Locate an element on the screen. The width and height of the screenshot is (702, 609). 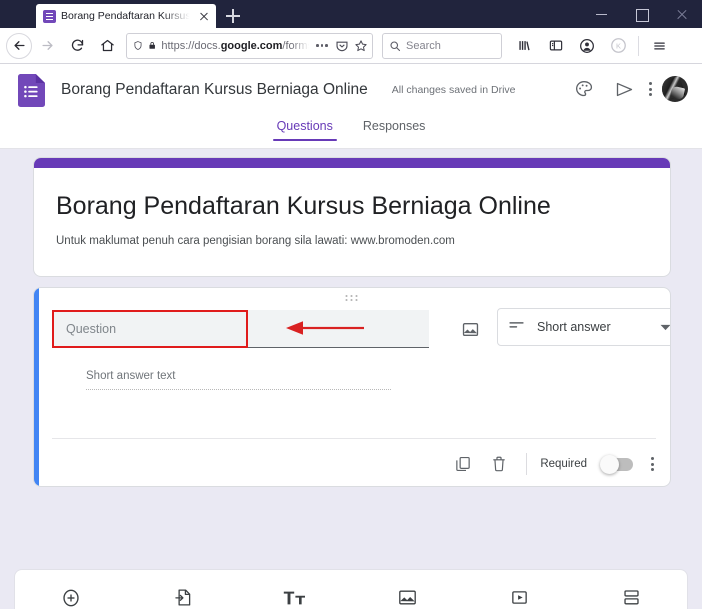
tab-responses: Responses is located at coordinates (394, 128).